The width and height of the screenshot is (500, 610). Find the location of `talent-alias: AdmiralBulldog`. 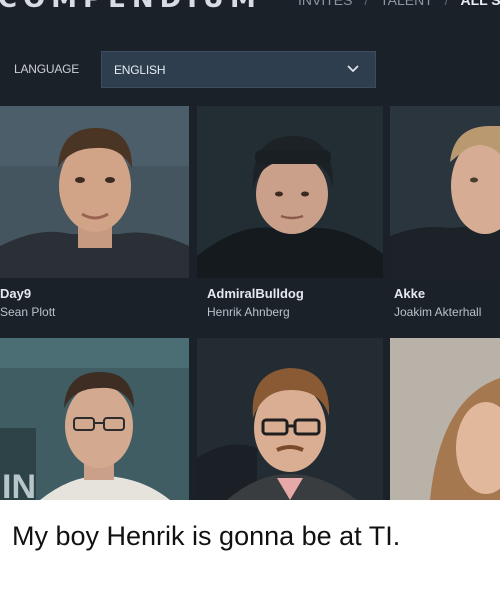

talent-alias: AdmiralBulldog is located at coordinates (255, 293).